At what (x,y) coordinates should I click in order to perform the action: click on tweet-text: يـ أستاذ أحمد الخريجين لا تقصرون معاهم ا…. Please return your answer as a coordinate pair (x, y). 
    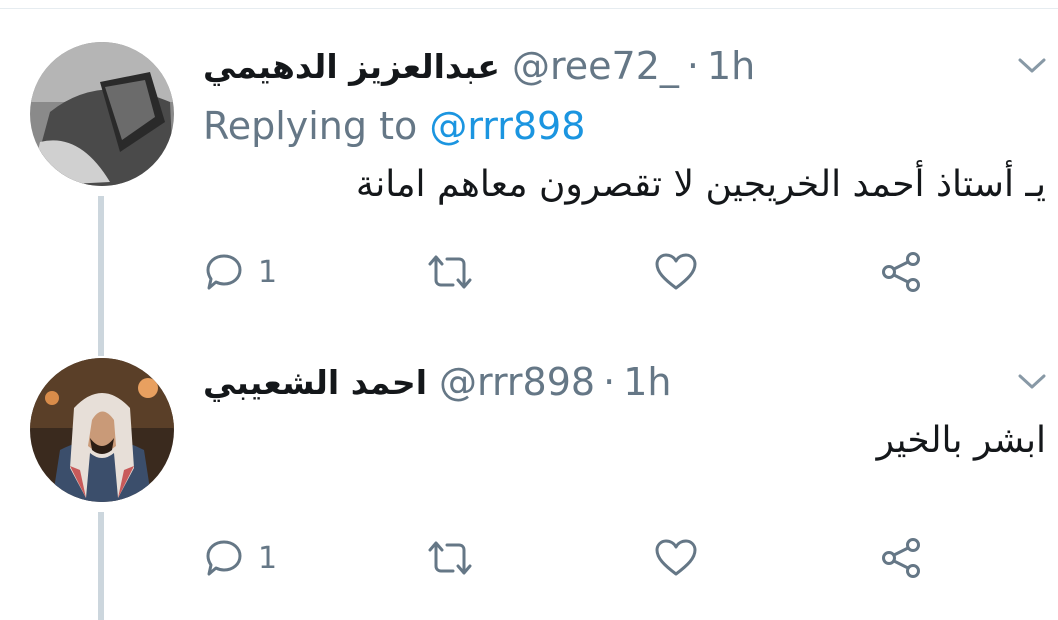
    Looking at the image, I should click on (700, 184).